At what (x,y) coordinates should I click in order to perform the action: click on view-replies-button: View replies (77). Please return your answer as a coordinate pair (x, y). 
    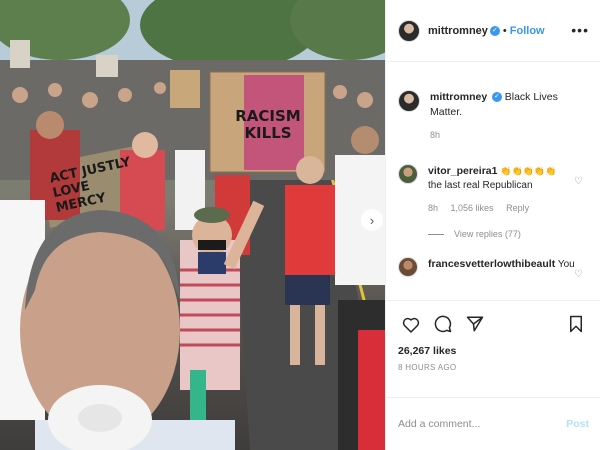
    Looking at the image, I should click on (508, 234).